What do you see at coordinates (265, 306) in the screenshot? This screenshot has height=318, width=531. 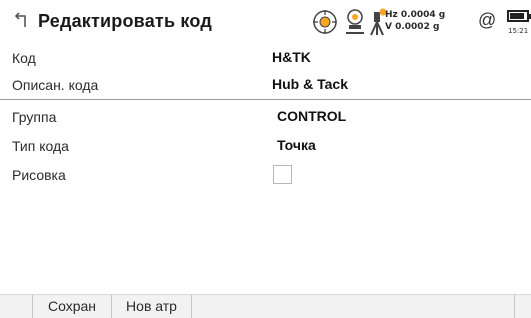 I see `softkey-bar: Сохран Нов атр` at bounding box center [265, 306].